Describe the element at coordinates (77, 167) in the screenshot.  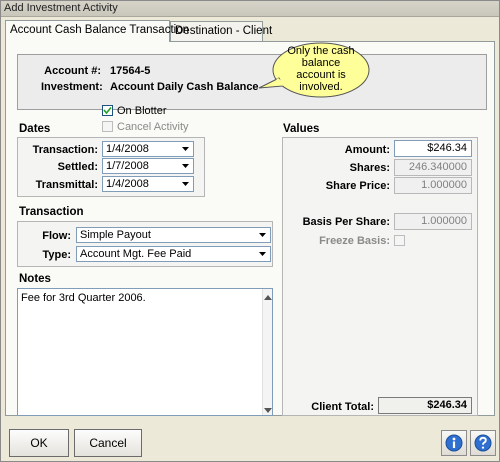
I see `settled-date-label: Settled:` at that location.